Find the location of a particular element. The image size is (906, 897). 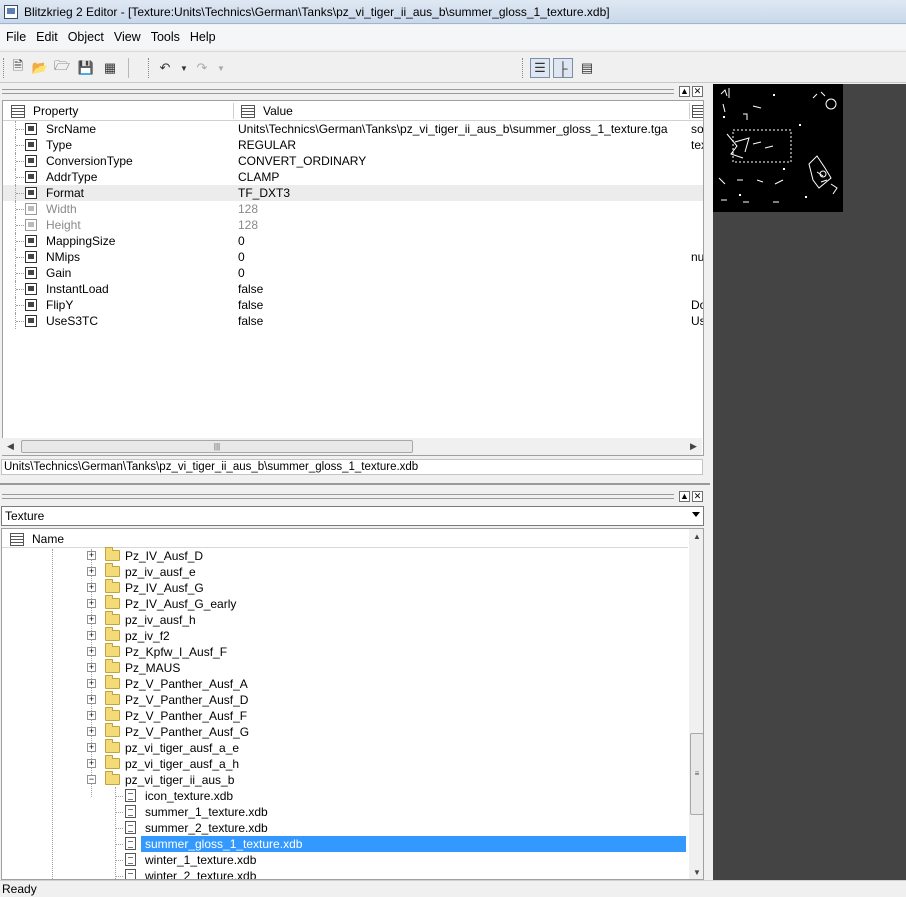

menu-object: Object is located at coordinates (85, 37).